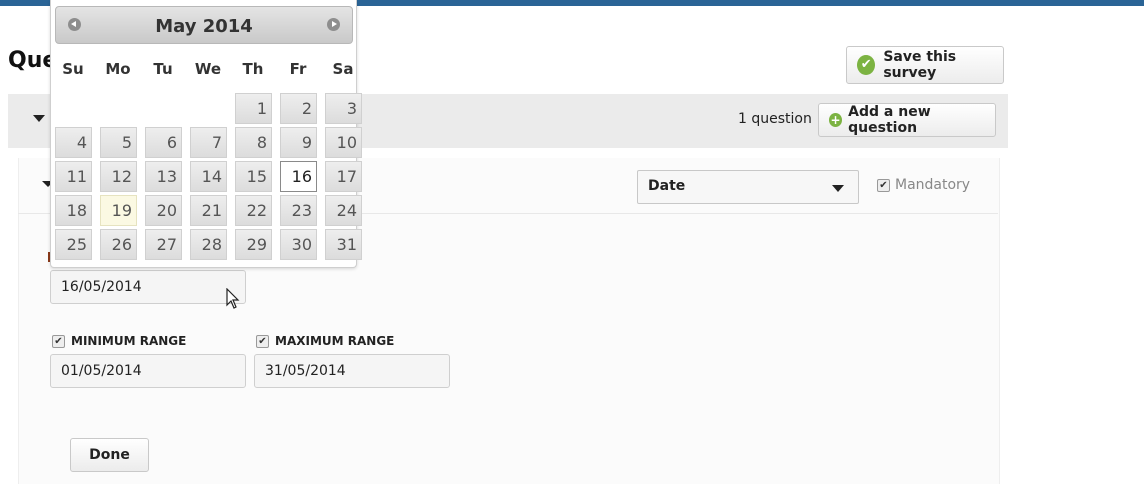 This screenshot has height=484, width=1144. What do you see at coordinates (866, 65) in the screenshot?
I see `check-icon: ✔` at bounding box center [866, 65].